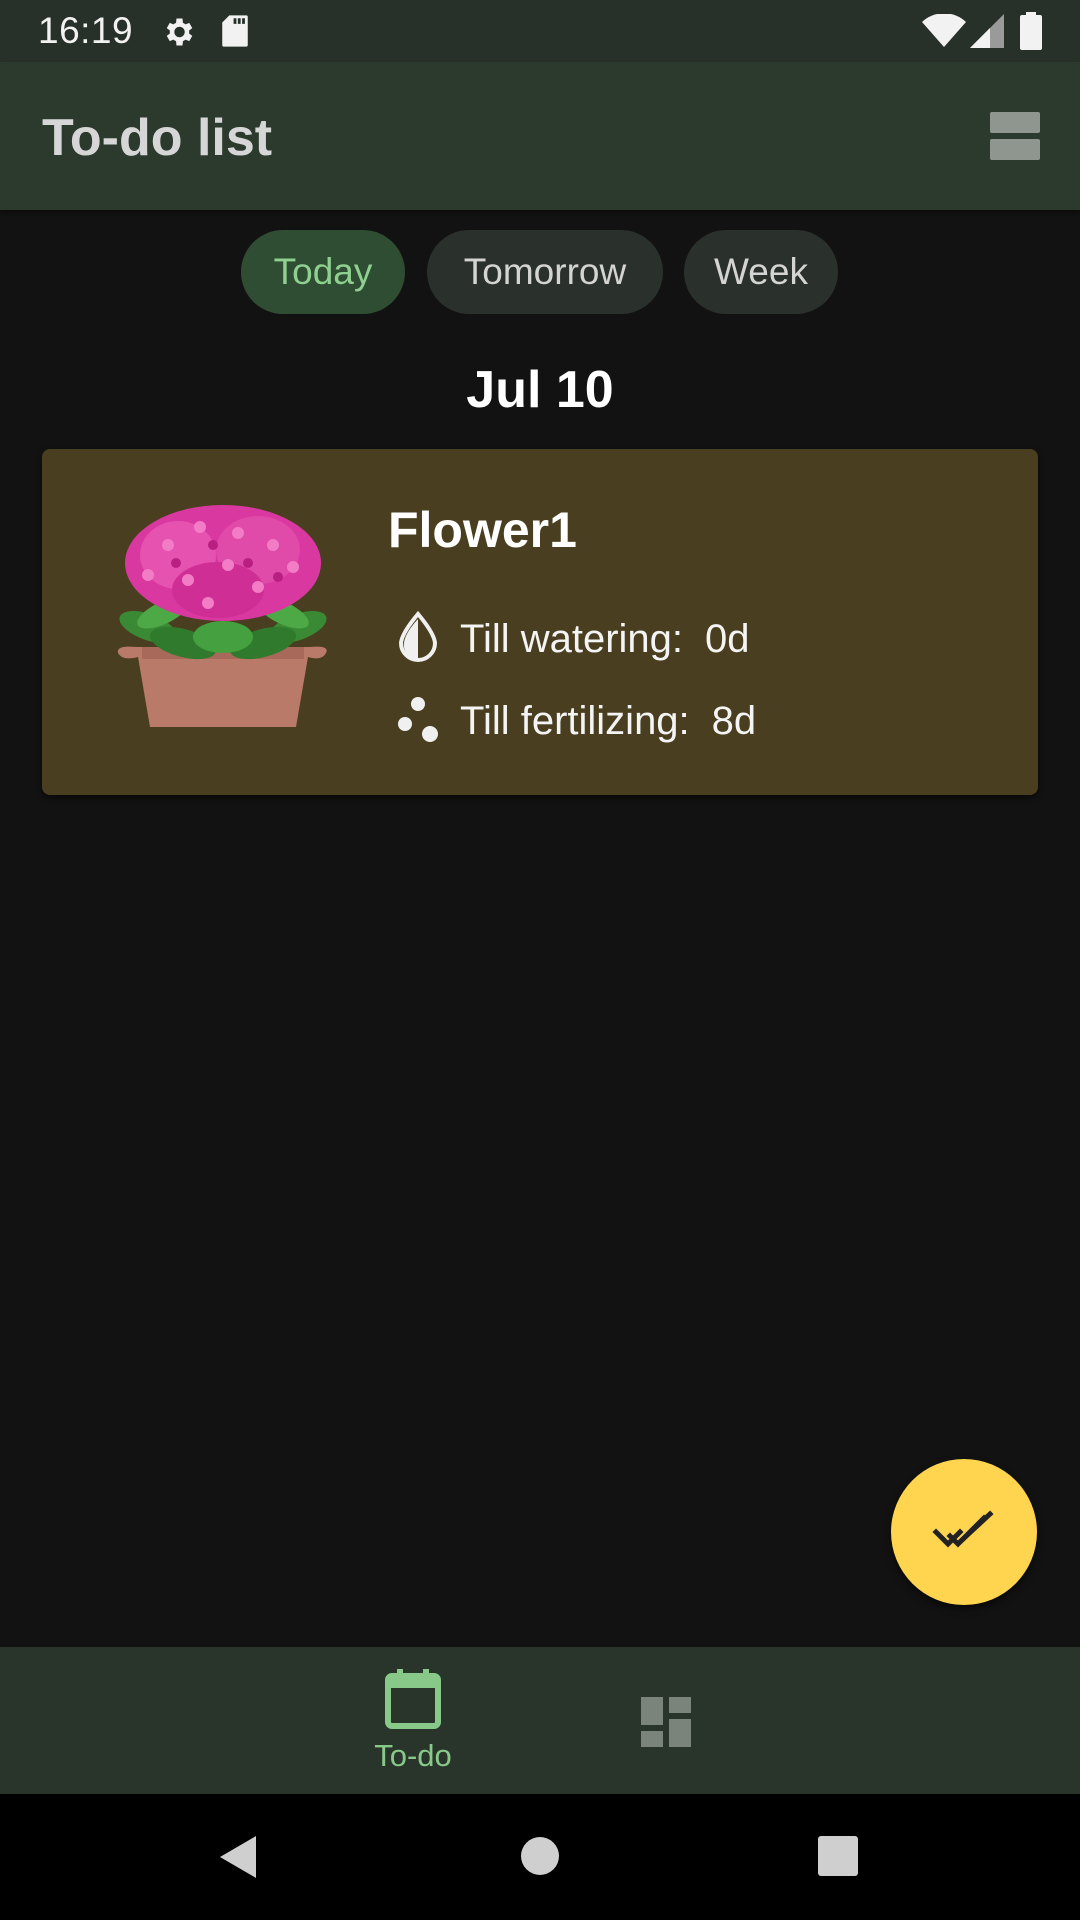 The image size is (1080, 1920). Describe the element at coordinates (540, 1720) in the screenshot. I see `bottom-navigation: To-do` at that location.